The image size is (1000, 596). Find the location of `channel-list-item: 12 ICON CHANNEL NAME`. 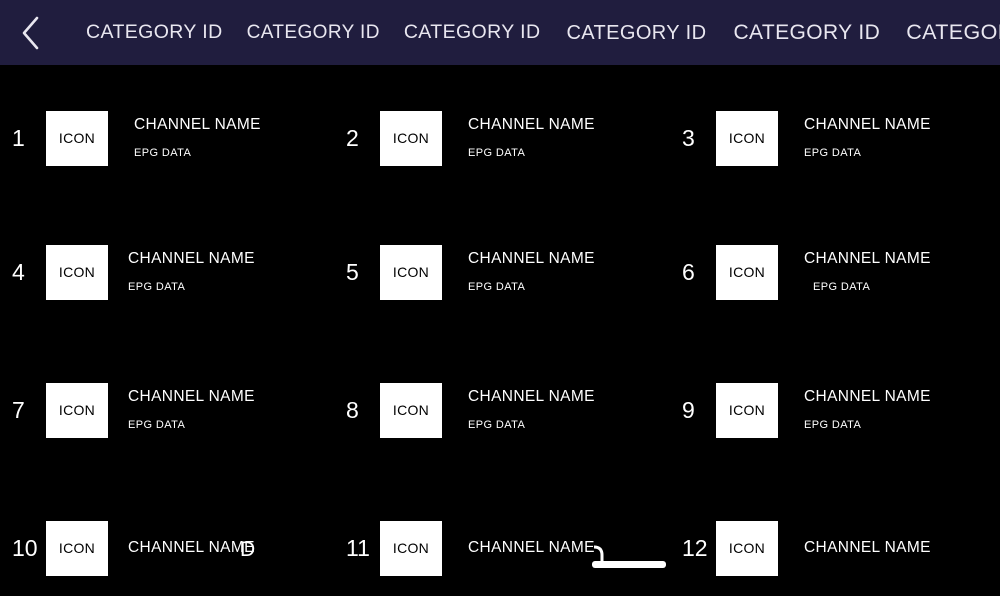

channel-list-item: 12 ICON CHANNEL NAME is located at coordinates (806, 548).